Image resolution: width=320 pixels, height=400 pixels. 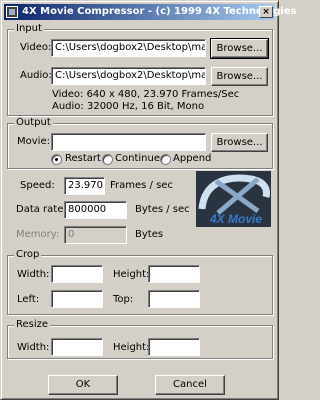 I want to click on datarate-field: 800000, so click(x=95, y=210).